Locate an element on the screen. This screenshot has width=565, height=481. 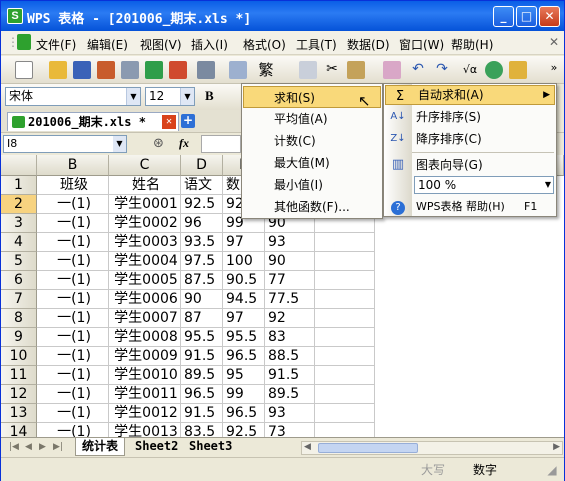
last-sheet-icon: ▶| is located at coordinates (58, 447).